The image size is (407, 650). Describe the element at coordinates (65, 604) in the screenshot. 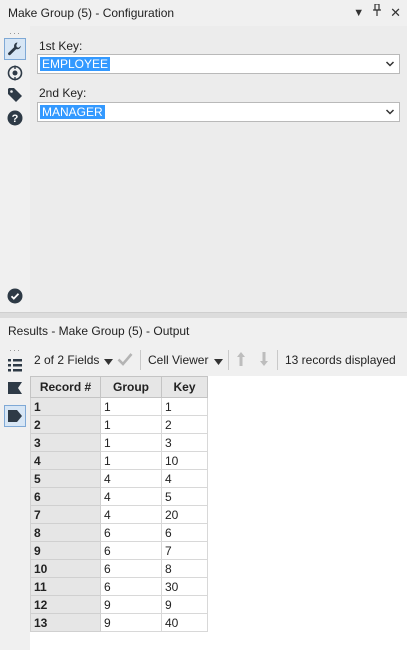

I see `record-number-cell: 12` at that location.